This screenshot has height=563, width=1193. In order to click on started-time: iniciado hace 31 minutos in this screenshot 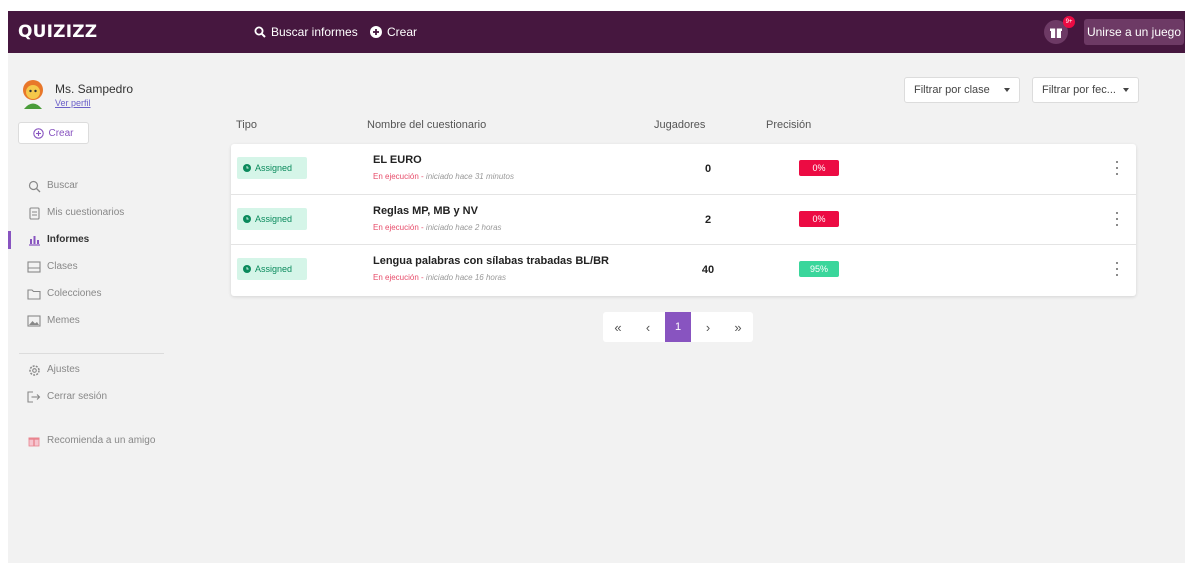, I will do `click(469, 176)`.